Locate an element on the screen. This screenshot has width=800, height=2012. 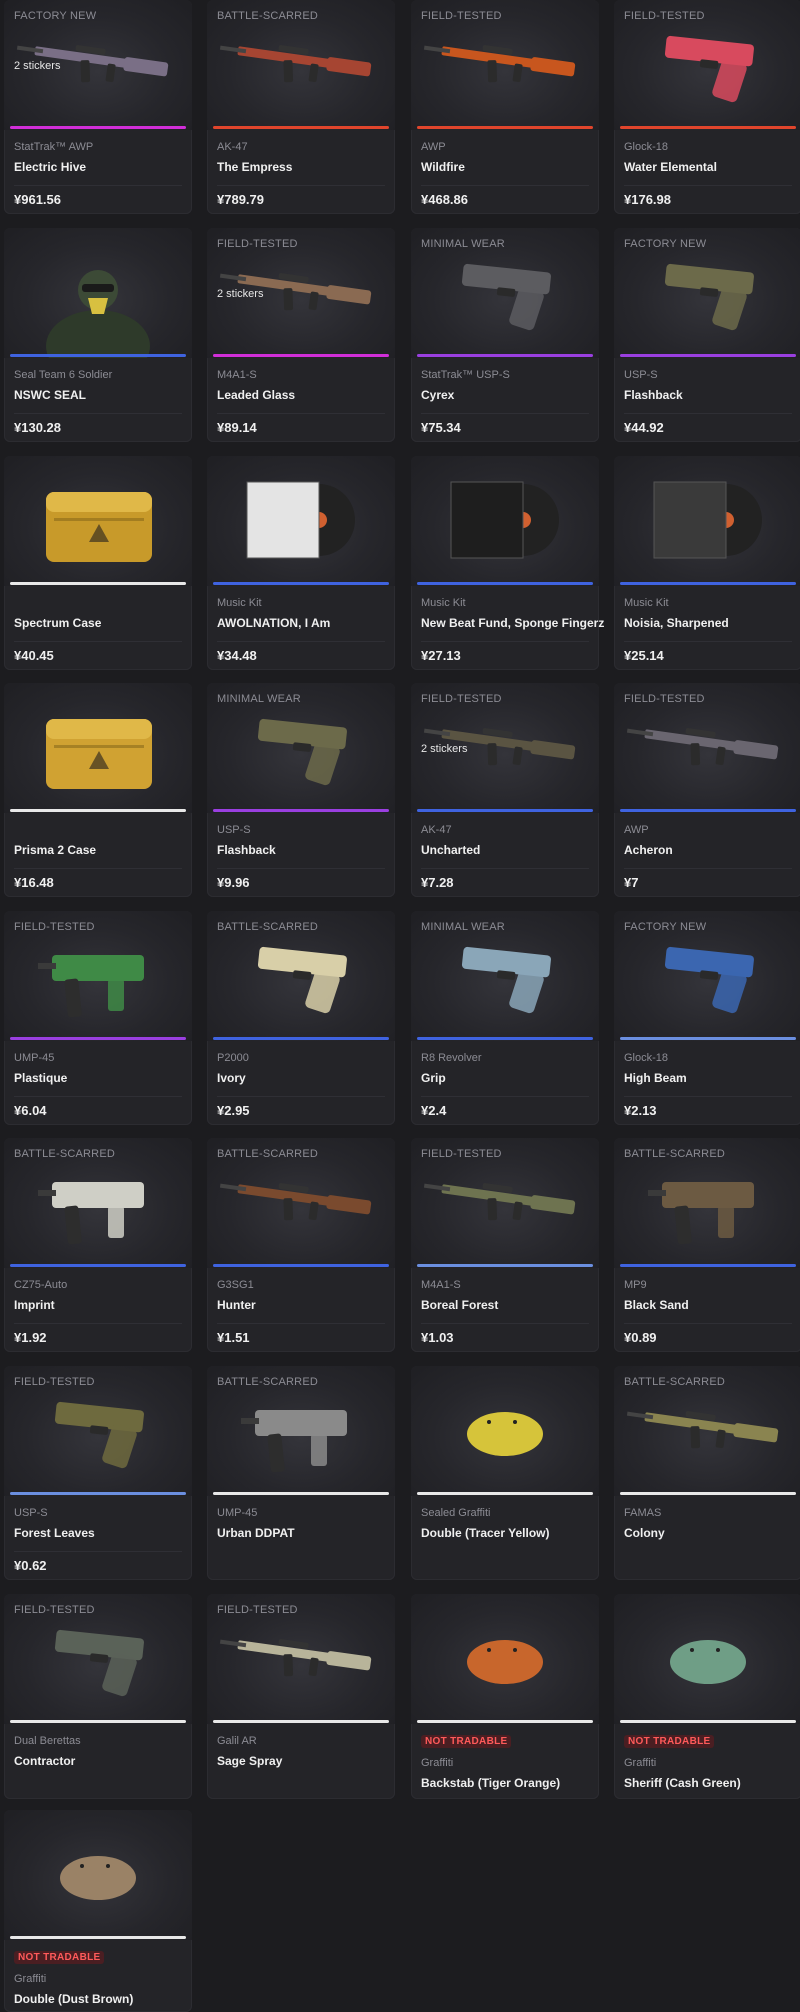
item-card: Music Kit Noisia, Sharpened ¥25.14 is located at coordinates (707, 563).